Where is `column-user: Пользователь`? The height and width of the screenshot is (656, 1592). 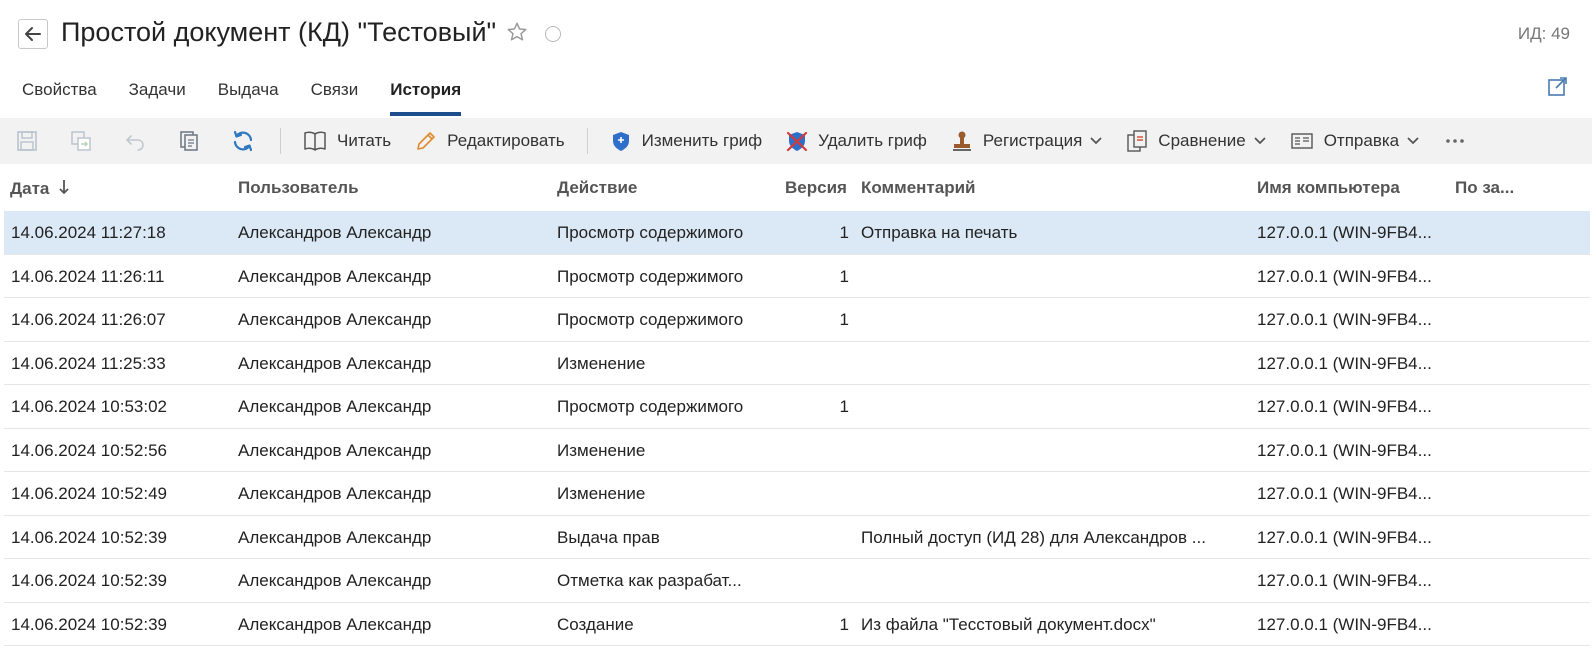
column-user: Пользователь is located at coordinates (298, 188).